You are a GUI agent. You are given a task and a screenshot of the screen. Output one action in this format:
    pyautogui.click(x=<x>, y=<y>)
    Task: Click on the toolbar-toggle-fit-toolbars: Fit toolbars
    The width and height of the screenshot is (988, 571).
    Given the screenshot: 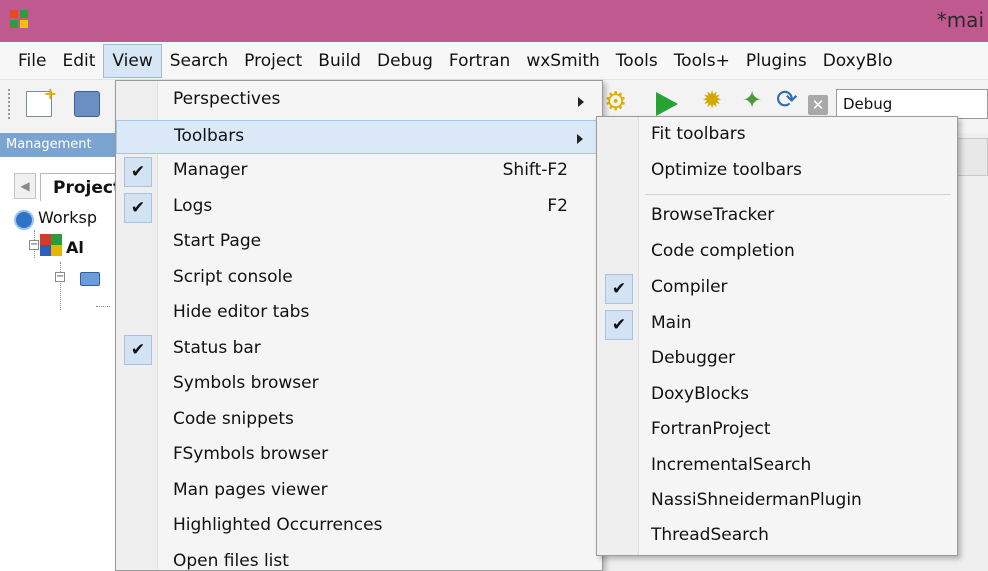 What is the action you would take?
    pyautogui.click(x=777, y=136)
    